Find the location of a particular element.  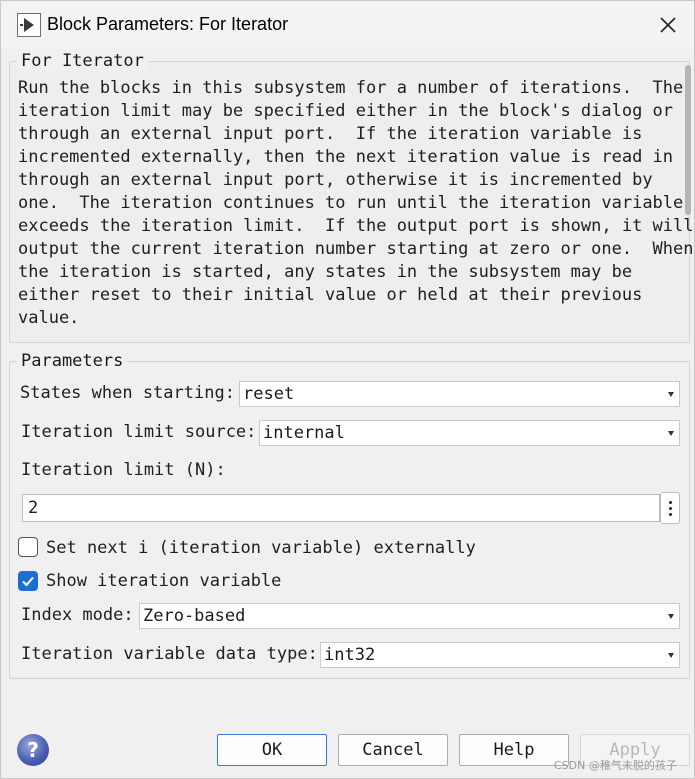

close-button is located at coordinates (668, 25).